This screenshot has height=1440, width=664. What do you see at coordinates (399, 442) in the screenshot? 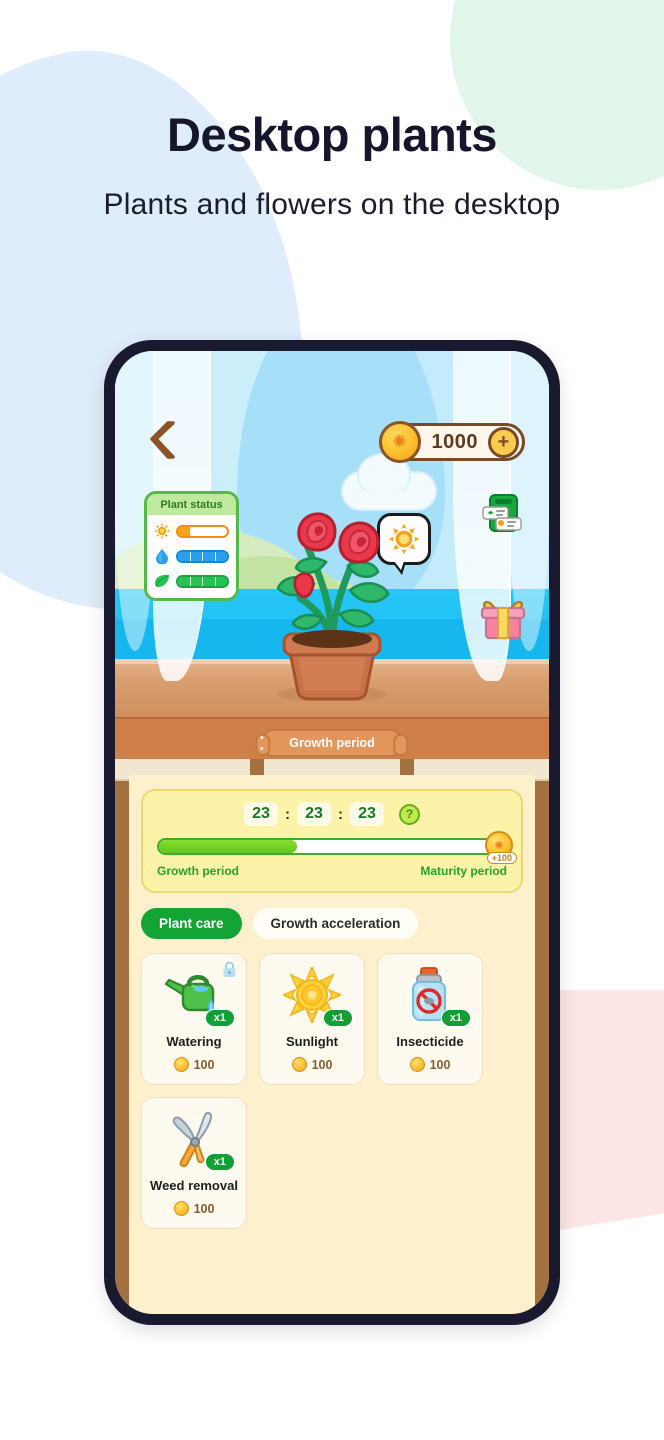
I see `coin-icon: ✺` at bounding box center [399, 442].